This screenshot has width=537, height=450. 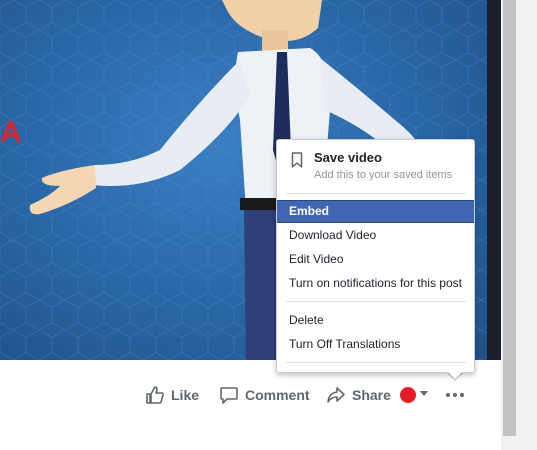 I want to click on share-label: Share, so click(x=371, y=395).